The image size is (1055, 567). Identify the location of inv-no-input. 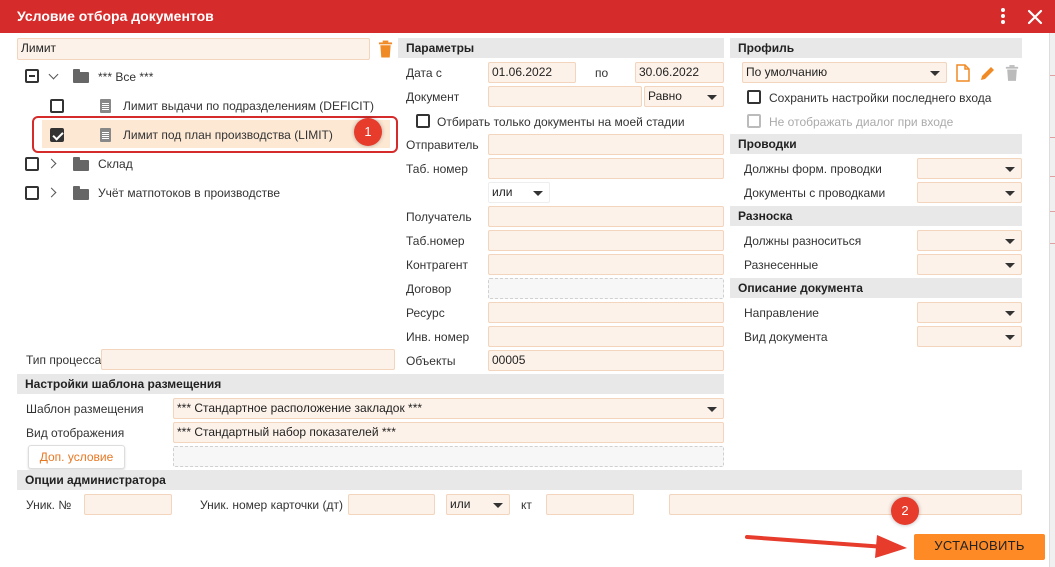
(606, 336).